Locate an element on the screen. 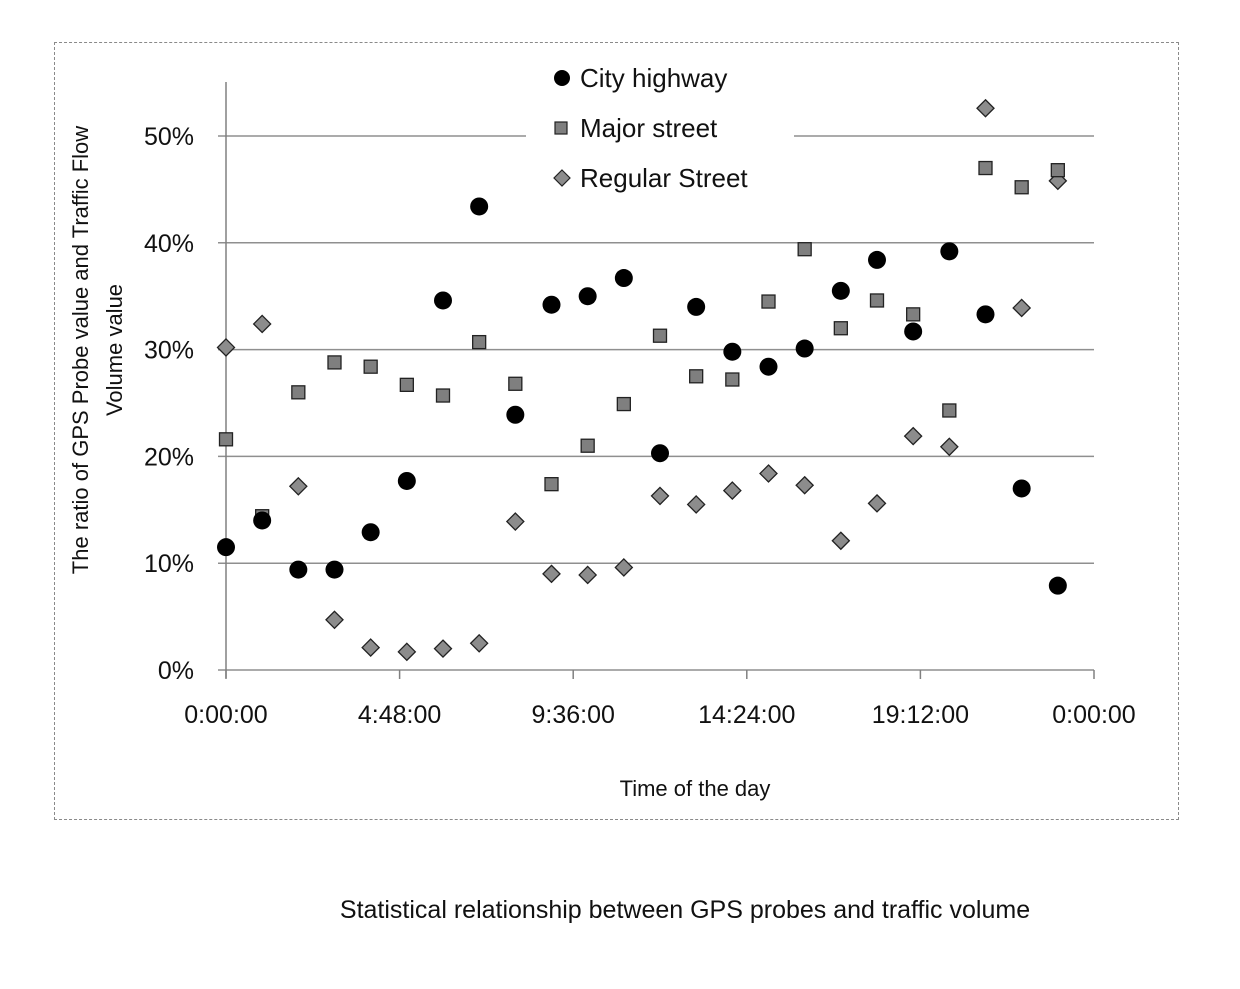 This screenshot has width=1240, height=989. legend-item-major-street: Major street is located at coordinates (636, 128).